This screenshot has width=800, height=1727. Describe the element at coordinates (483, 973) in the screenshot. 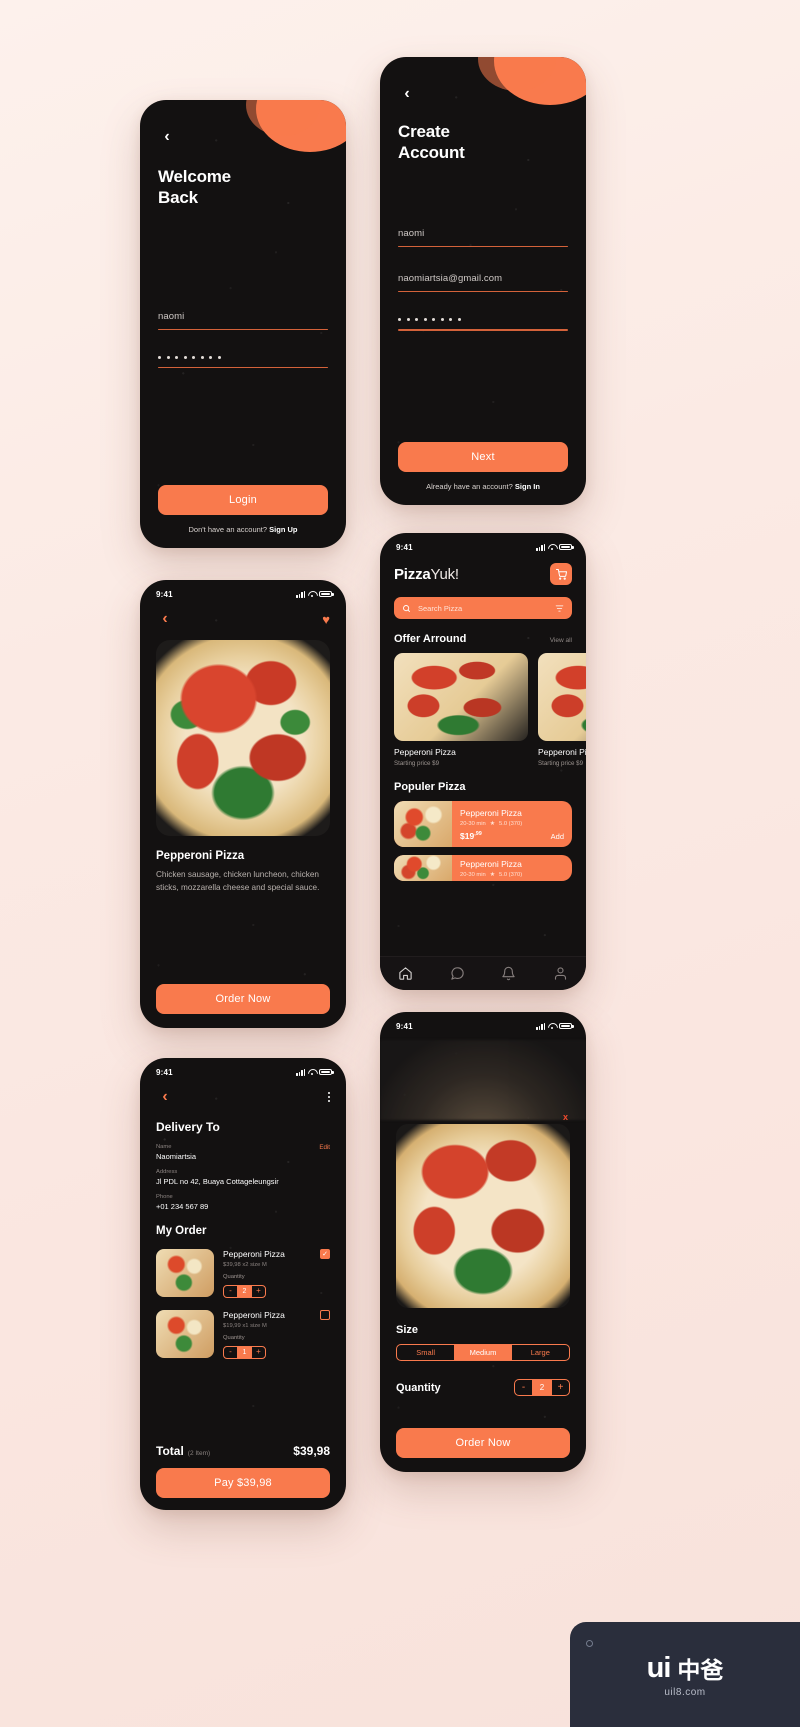

I see `bottom-tab-bar` at that location.